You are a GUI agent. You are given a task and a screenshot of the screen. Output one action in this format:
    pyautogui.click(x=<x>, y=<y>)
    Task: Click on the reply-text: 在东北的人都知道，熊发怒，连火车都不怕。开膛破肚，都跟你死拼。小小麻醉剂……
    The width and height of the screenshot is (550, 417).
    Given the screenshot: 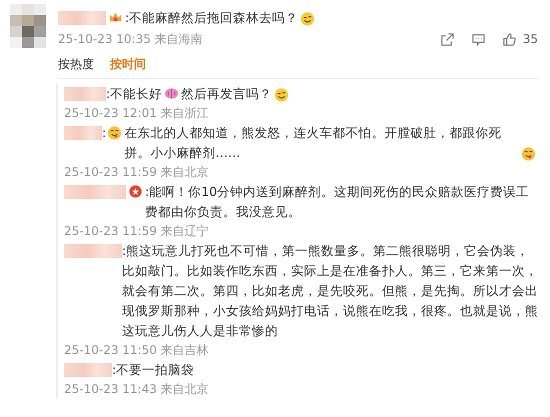 What is the action you would take?
    pyautogui.click(x=313, y=143)
    